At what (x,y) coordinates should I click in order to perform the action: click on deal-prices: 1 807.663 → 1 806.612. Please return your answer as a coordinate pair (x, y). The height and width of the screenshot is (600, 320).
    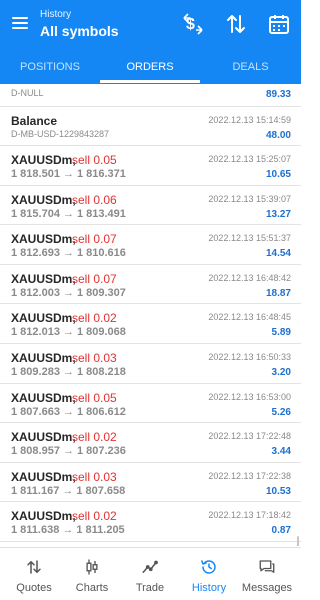
    Looking at the image, I should click on (68, 412).